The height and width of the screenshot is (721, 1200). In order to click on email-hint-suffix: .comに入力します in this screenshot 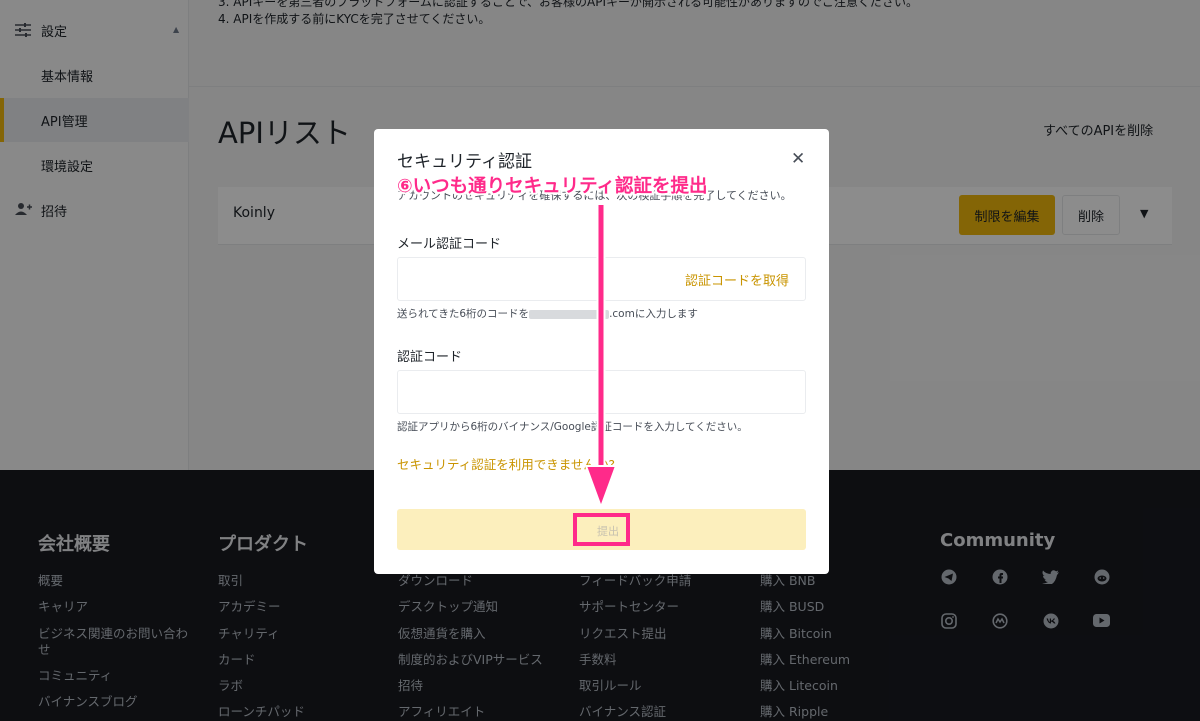, I will do `click(653, 314)`.